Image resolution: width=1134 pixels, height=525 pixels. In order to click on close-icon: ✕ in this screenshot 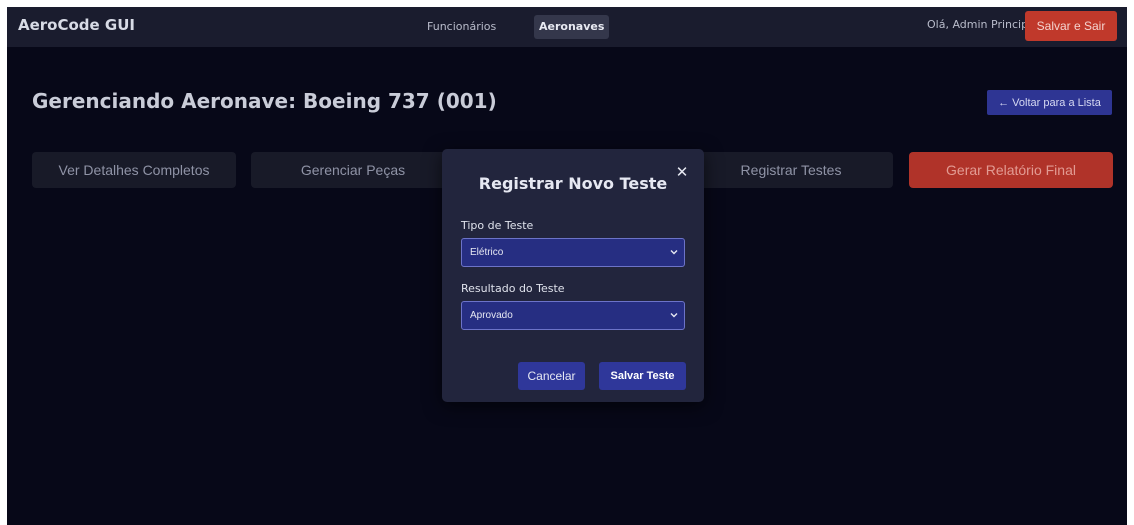, I will do `click(682, 172)`.